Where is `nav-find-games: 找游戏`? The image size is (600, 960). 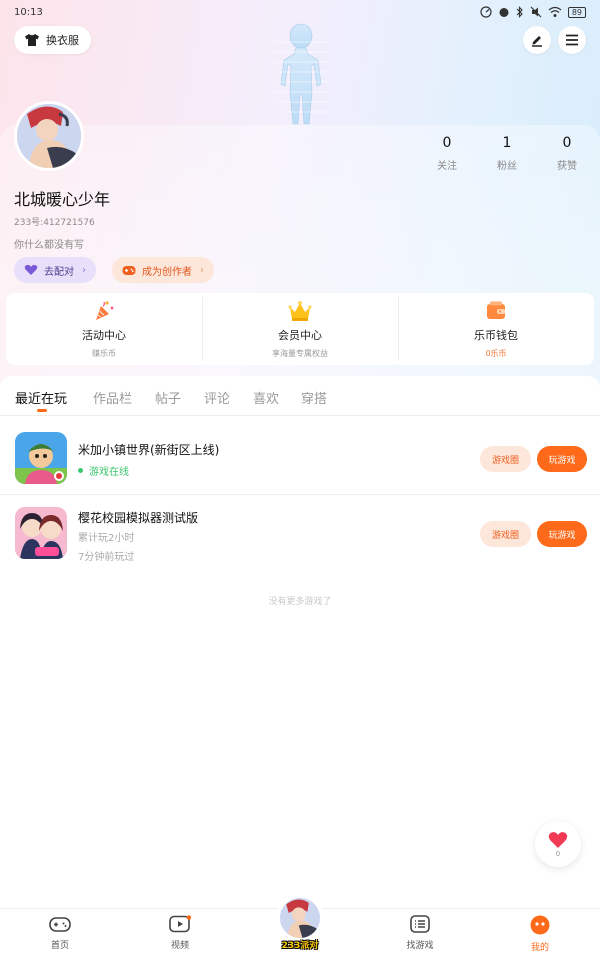 nav-find-games: 找游戏 is located at coordinates (420, 933).